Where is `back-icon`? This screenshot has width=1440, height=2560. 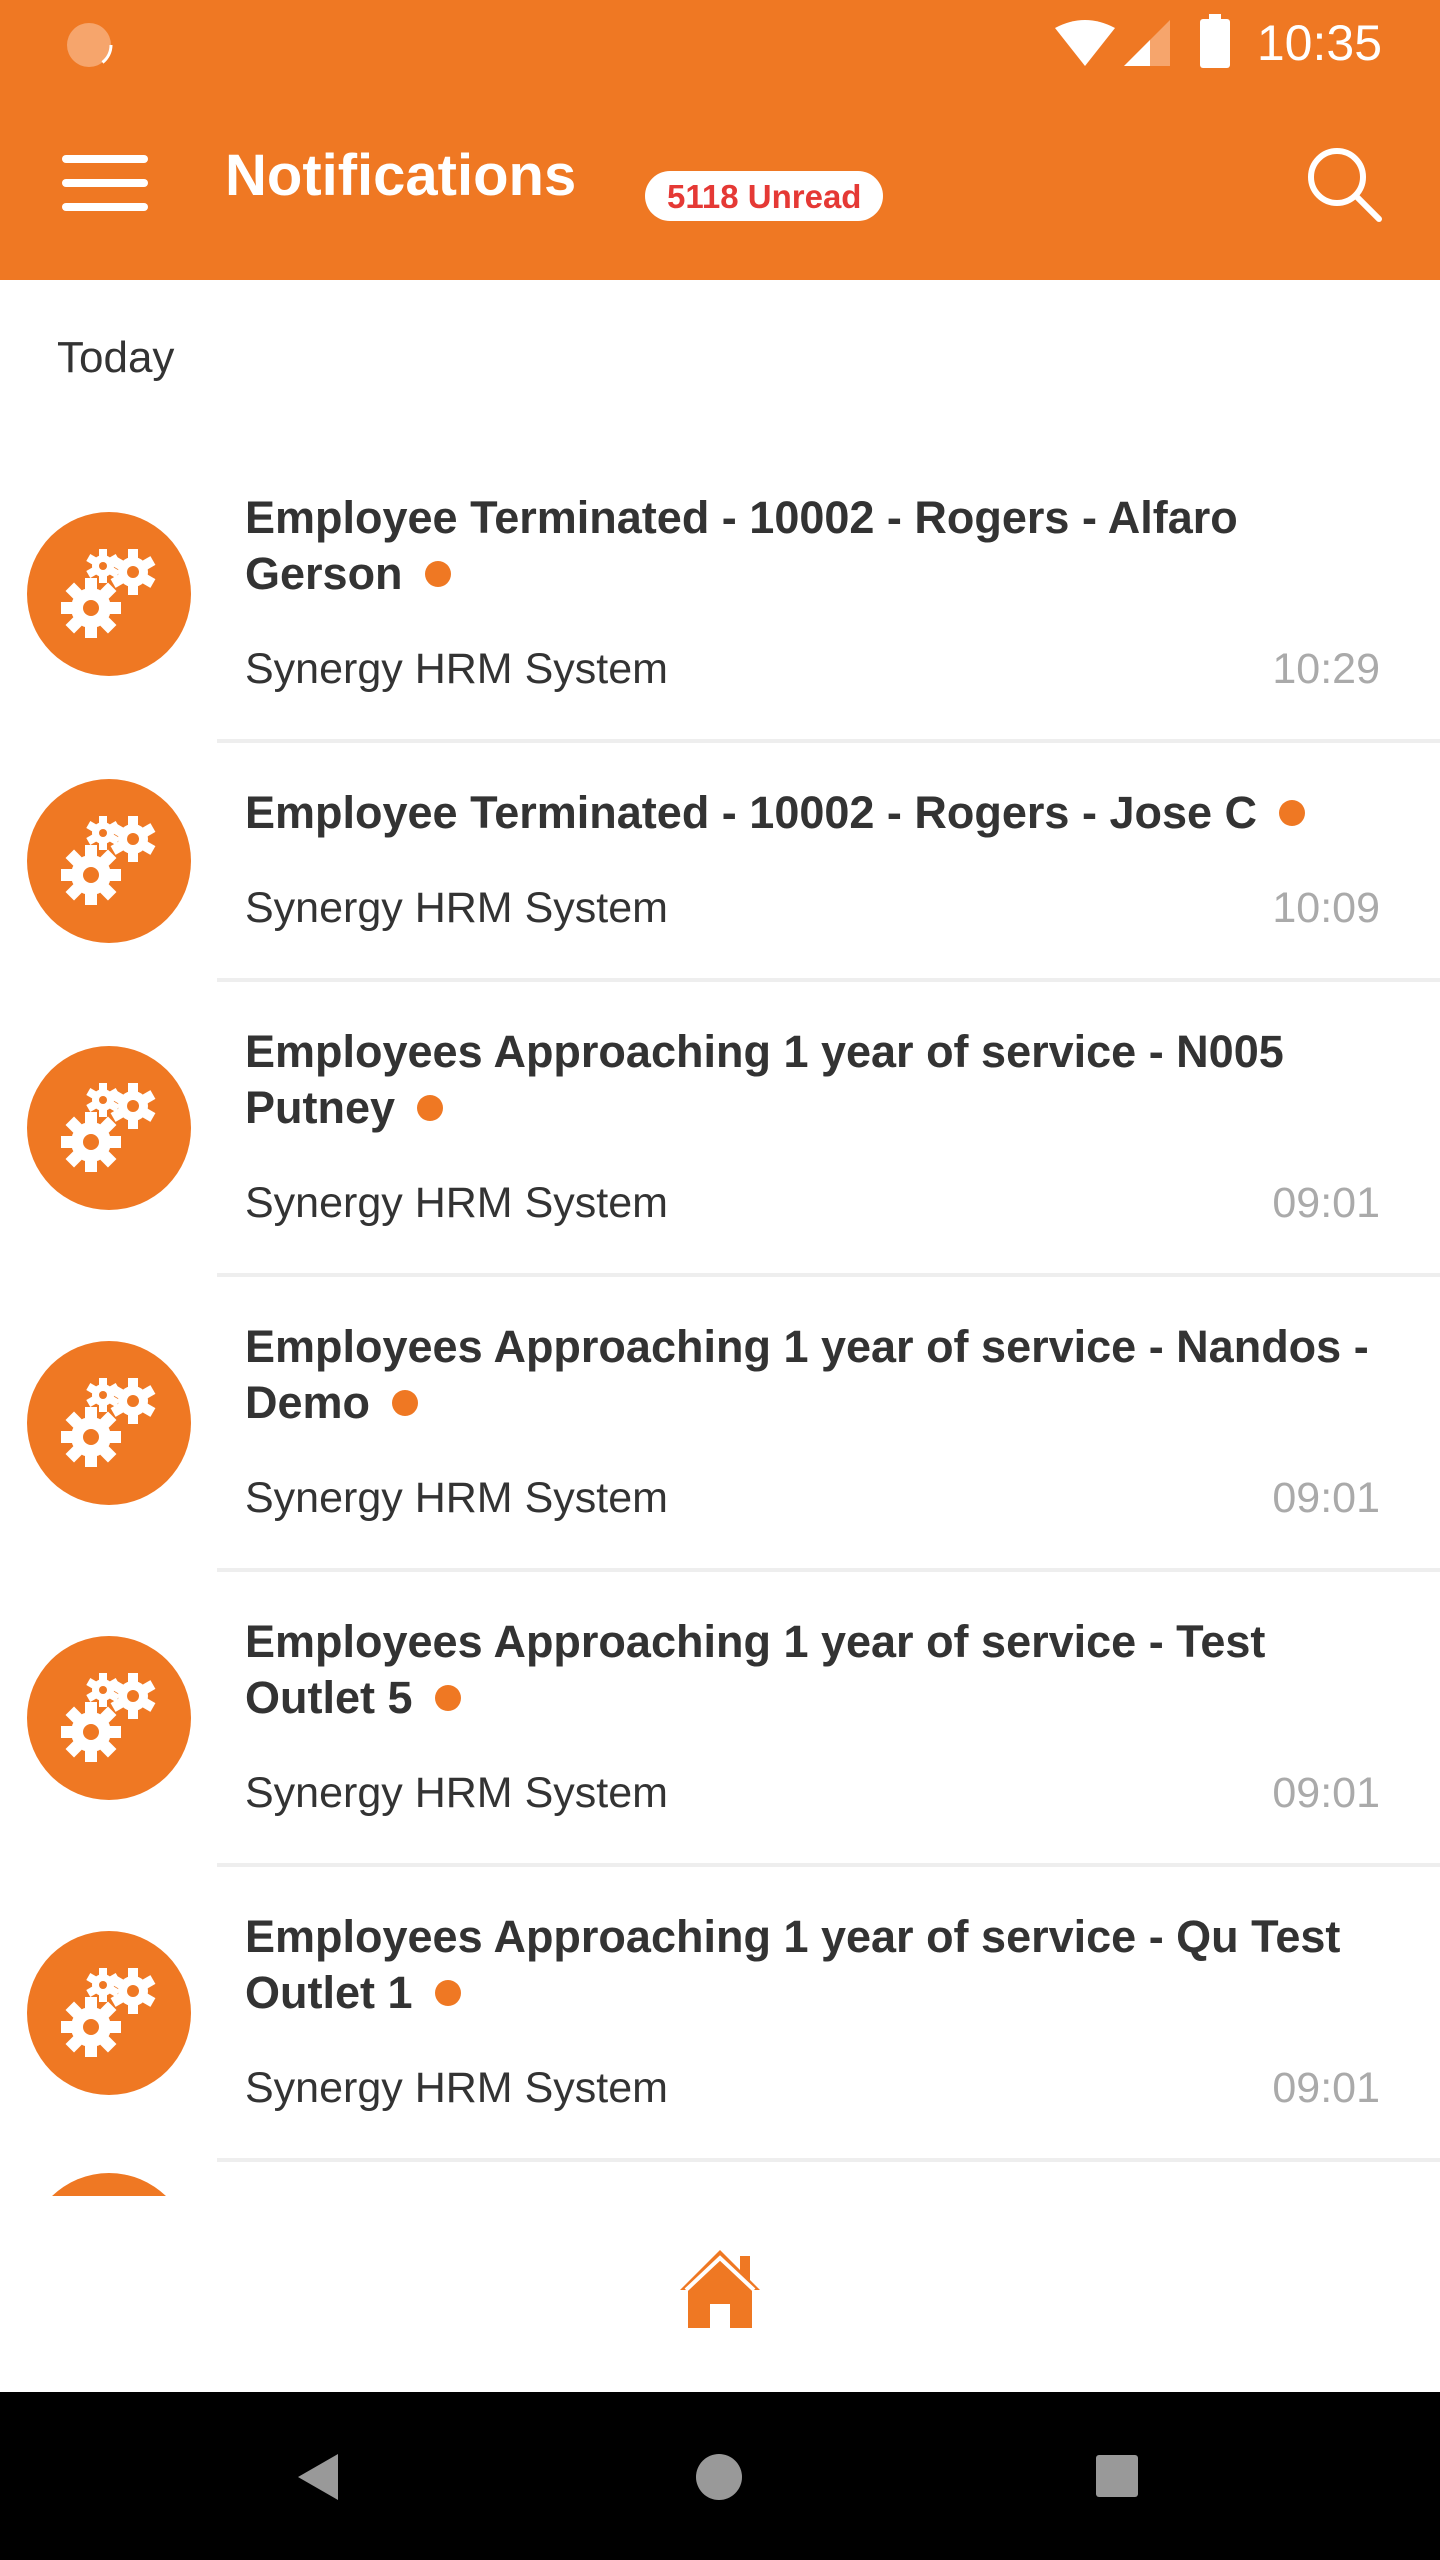 back-icon is located at coordinates (319, 2477).